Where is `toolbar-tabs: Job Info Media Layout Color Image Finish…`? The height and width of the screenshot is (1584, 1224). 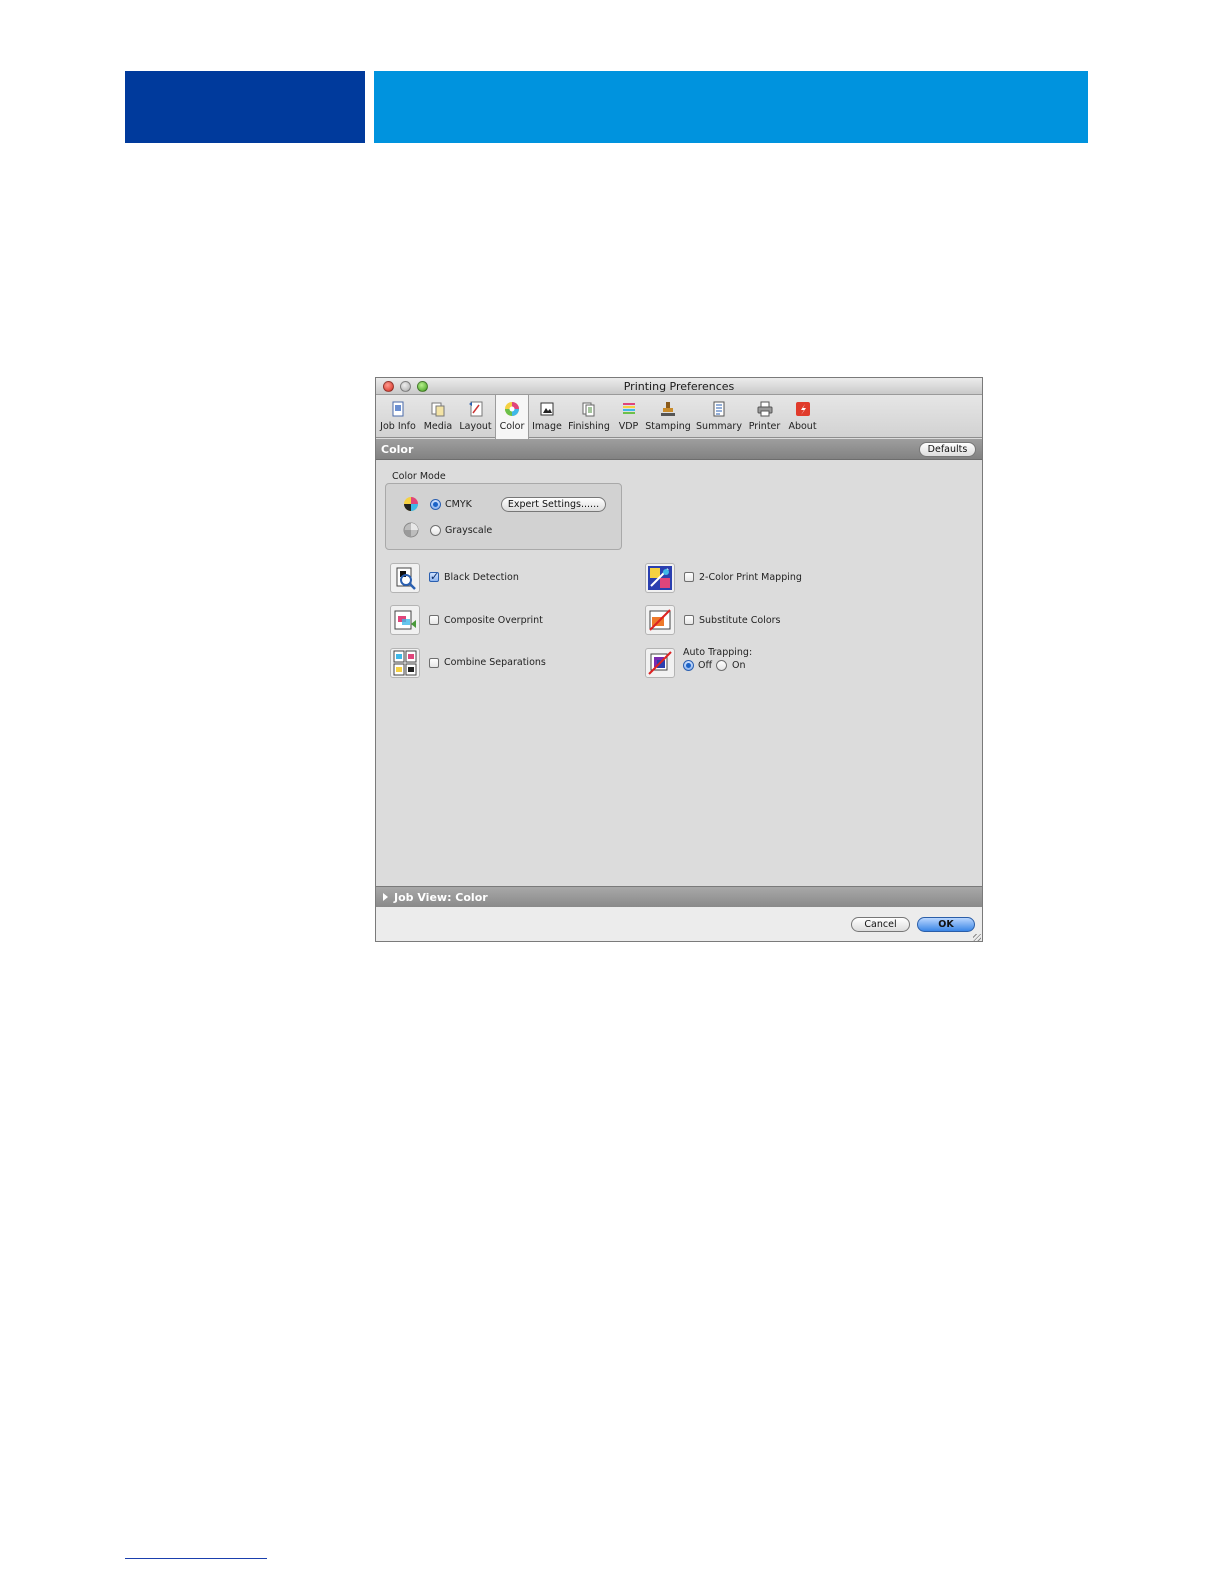
toolbar-tabs: Job Info Media Layout Color Image Finish… is located at coordinates (679, 417).